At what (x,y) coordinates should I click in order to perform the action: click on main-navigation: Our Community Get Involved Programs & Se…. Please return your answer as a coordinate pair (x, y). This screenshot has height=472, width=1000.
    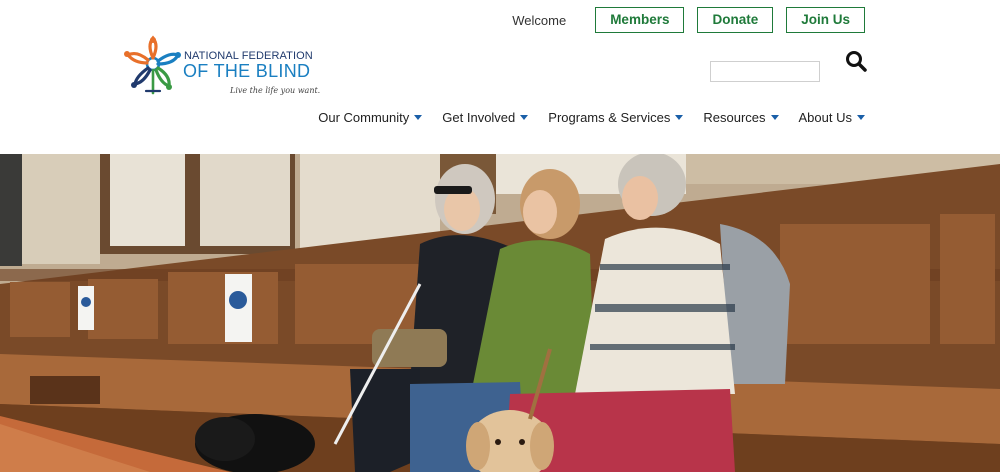
    Looking at the image, I should click on (581, 117).